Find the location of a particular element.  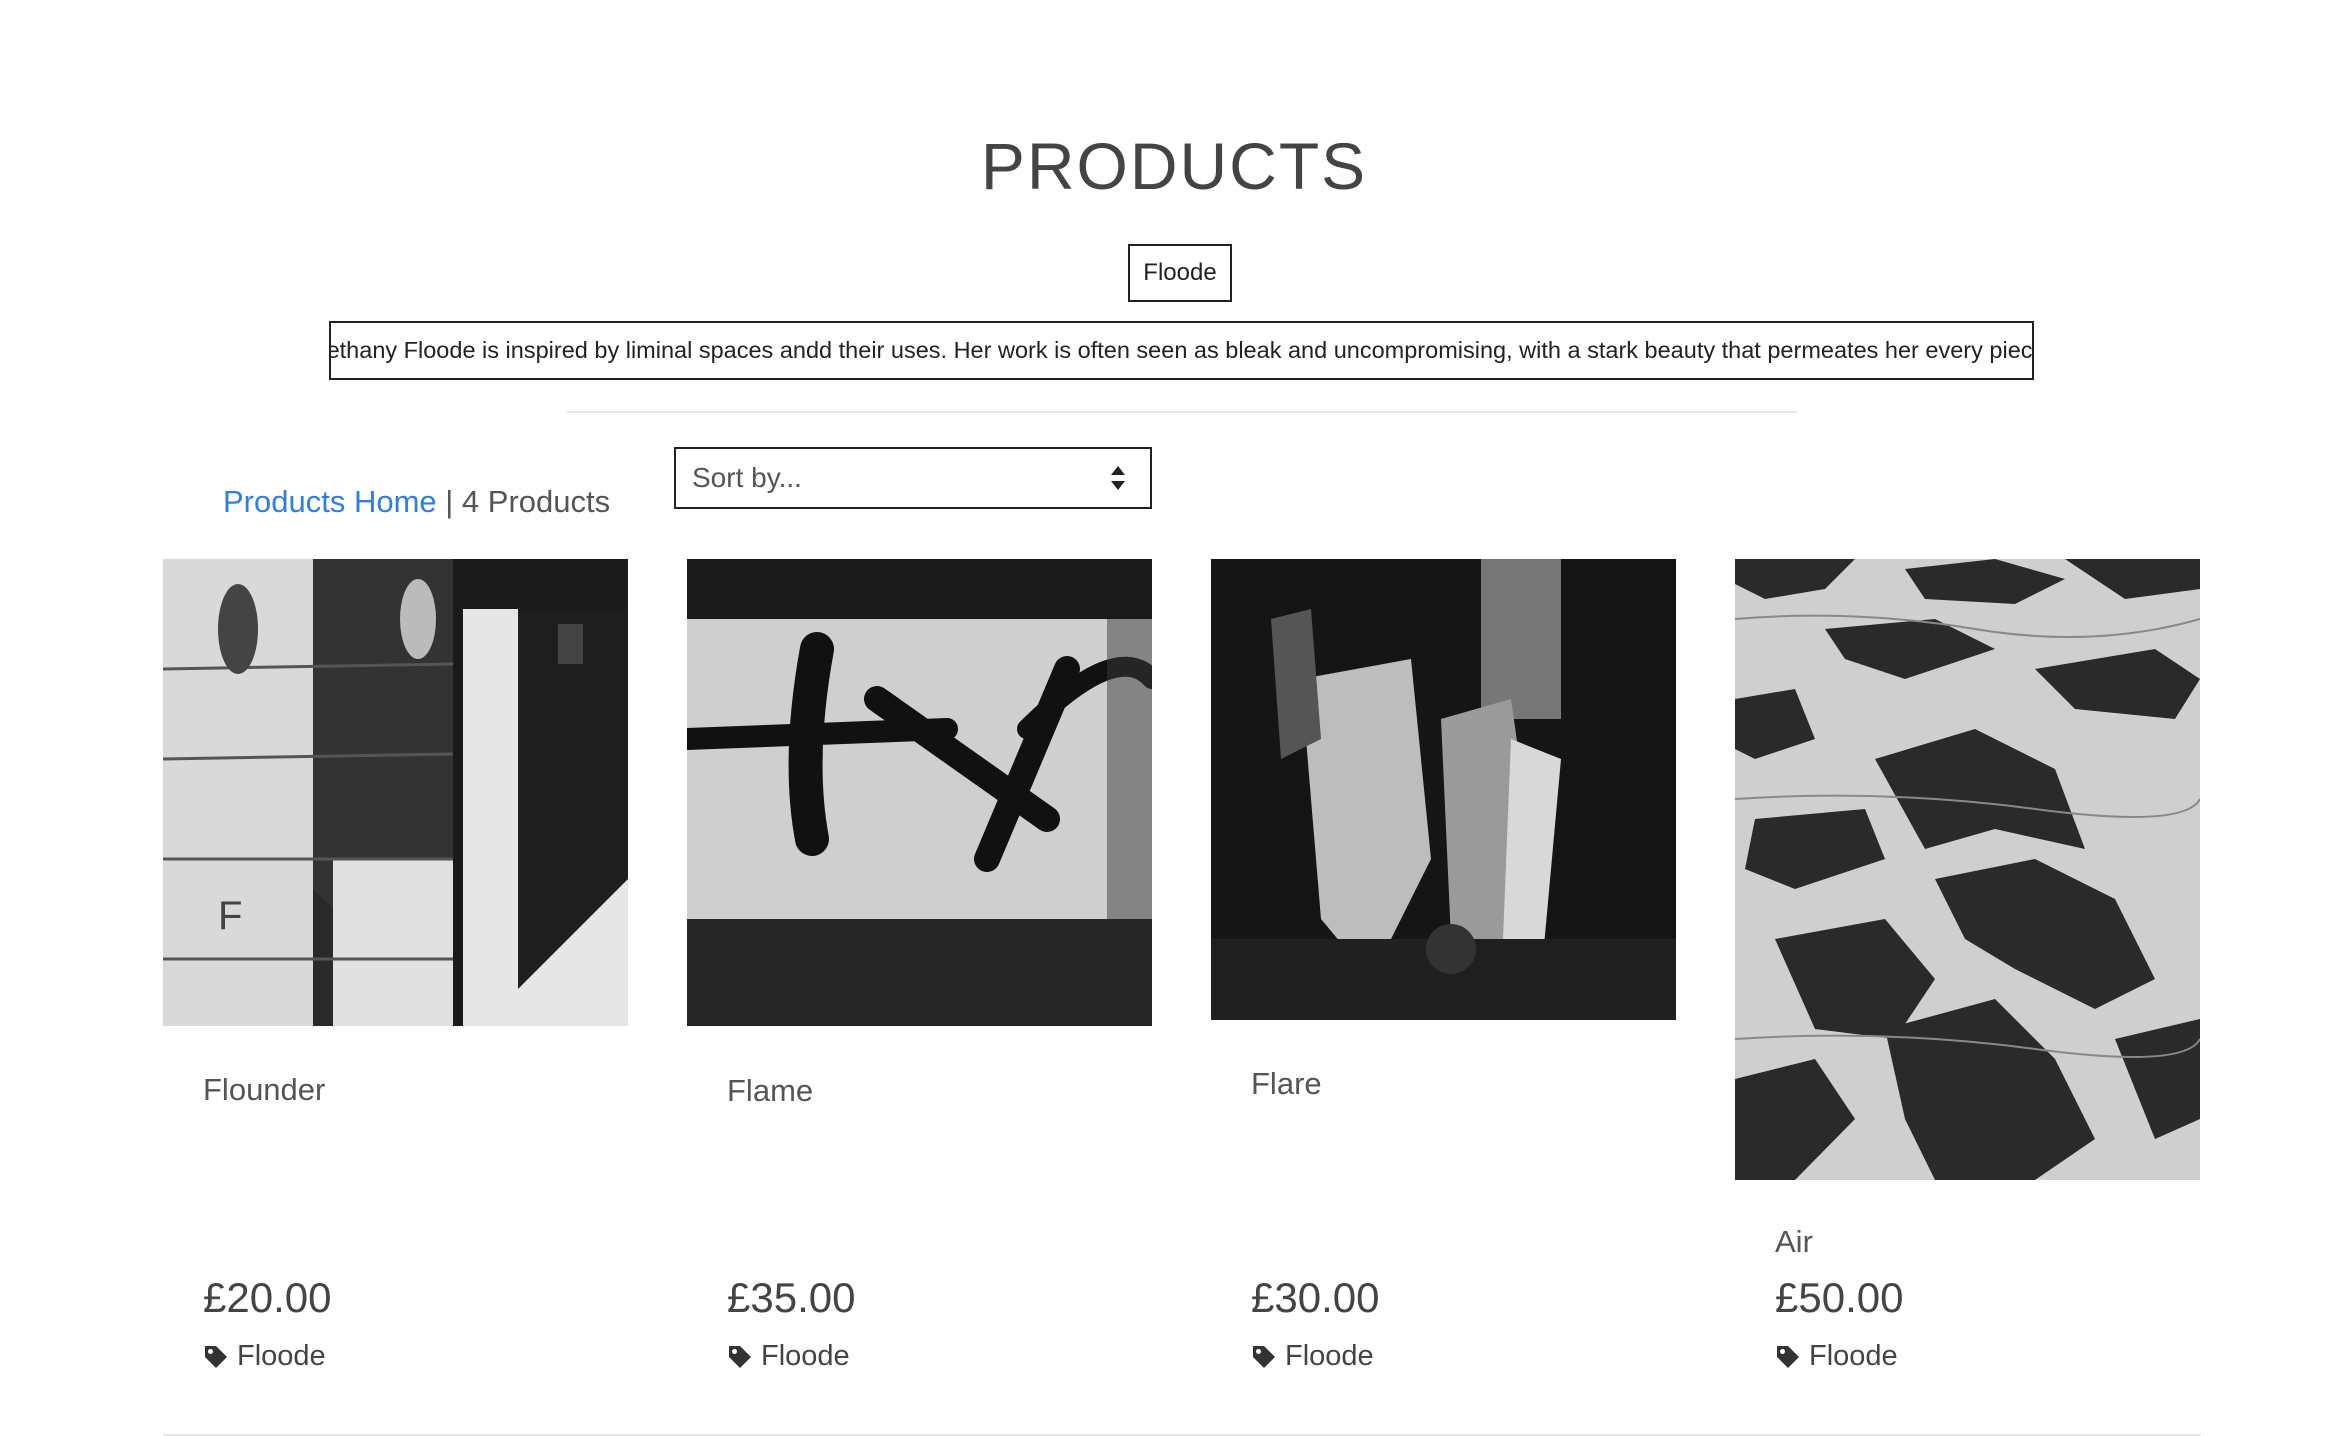

breadcrumb: Products Home | 4 Products is located at coordinates (416, 502).